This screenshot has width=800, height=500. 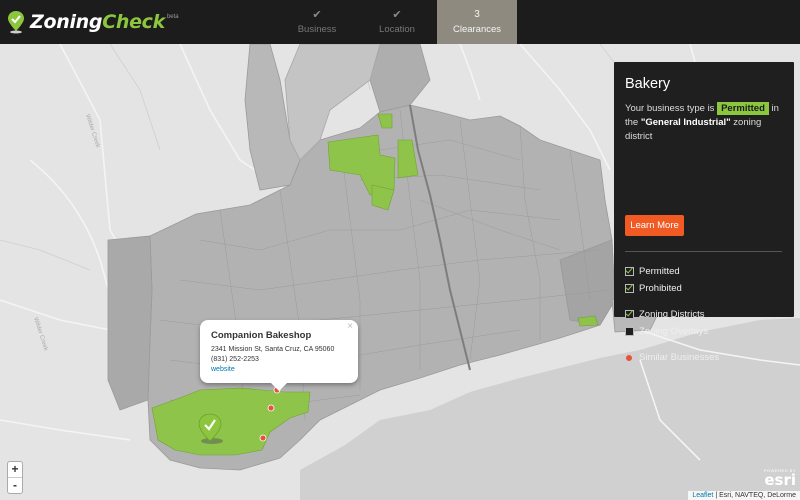 I want to click on popup-business-name: Companion Bakeshop, so click(x=261, y=335).